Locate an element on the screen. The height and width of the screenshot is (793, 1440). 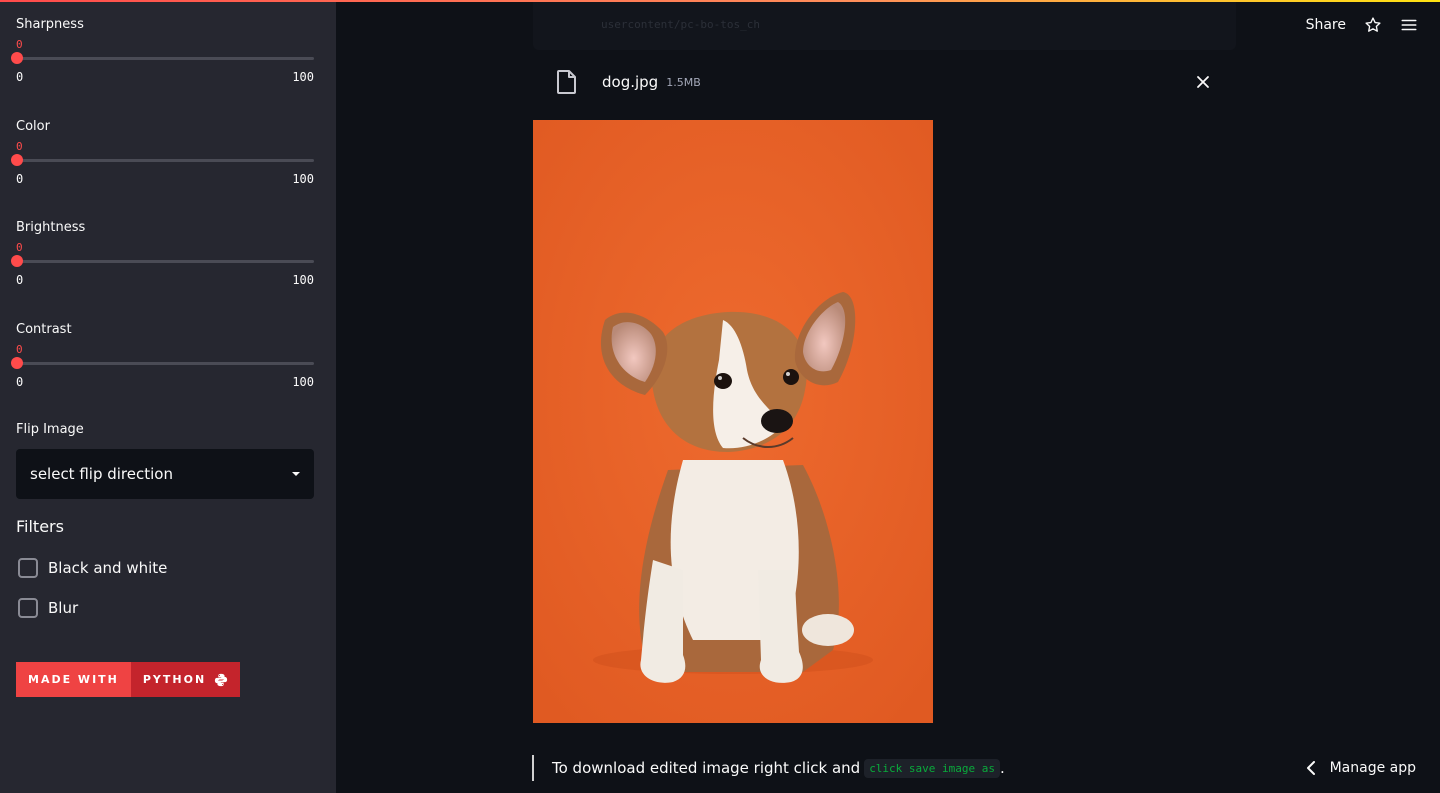
star-icon is located at coordinates (1373, 25).